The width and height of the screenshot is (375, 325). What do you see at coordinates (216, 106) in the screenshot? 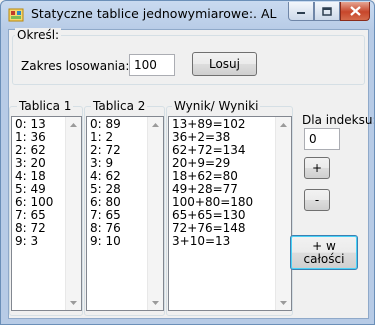
I see `wyniki-label: Wynik/ Wyniki` at bounding box center [216, 106].